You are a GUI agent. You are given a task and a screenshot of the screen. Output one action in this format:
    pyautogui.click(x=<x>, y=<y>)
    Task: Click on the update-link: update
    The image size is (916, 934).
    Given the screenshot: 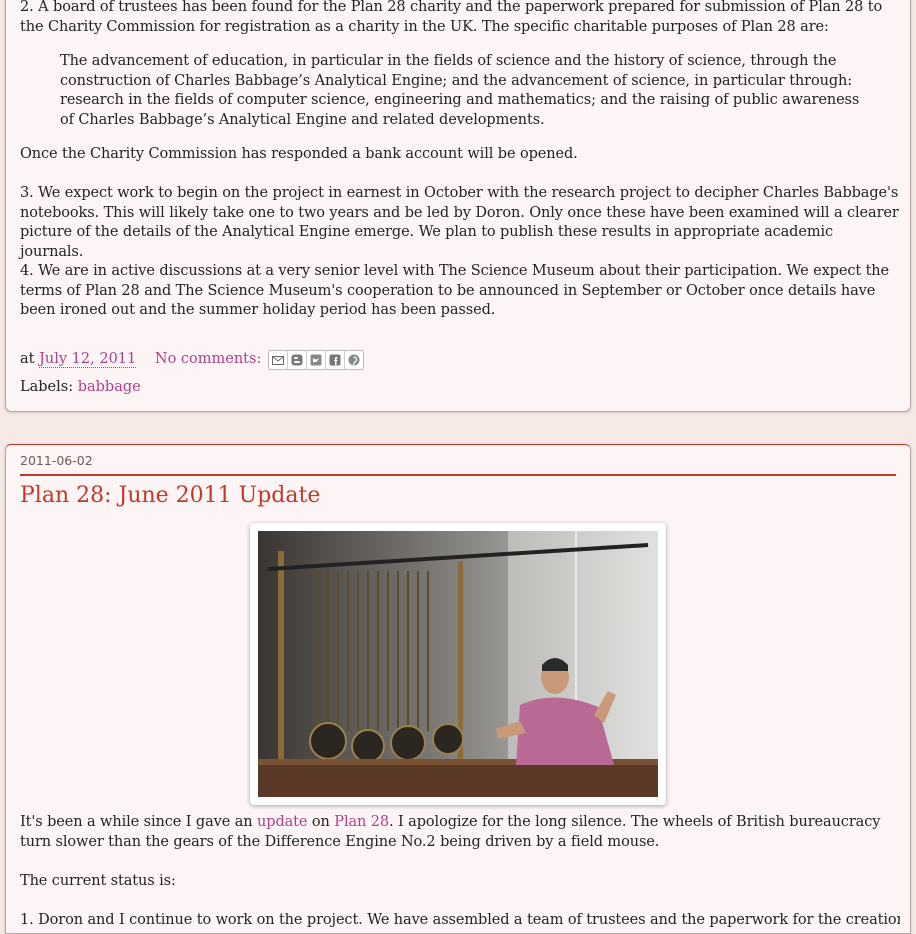 What is the action you would take?
    pyautogui.click(x=282, y=822)
    